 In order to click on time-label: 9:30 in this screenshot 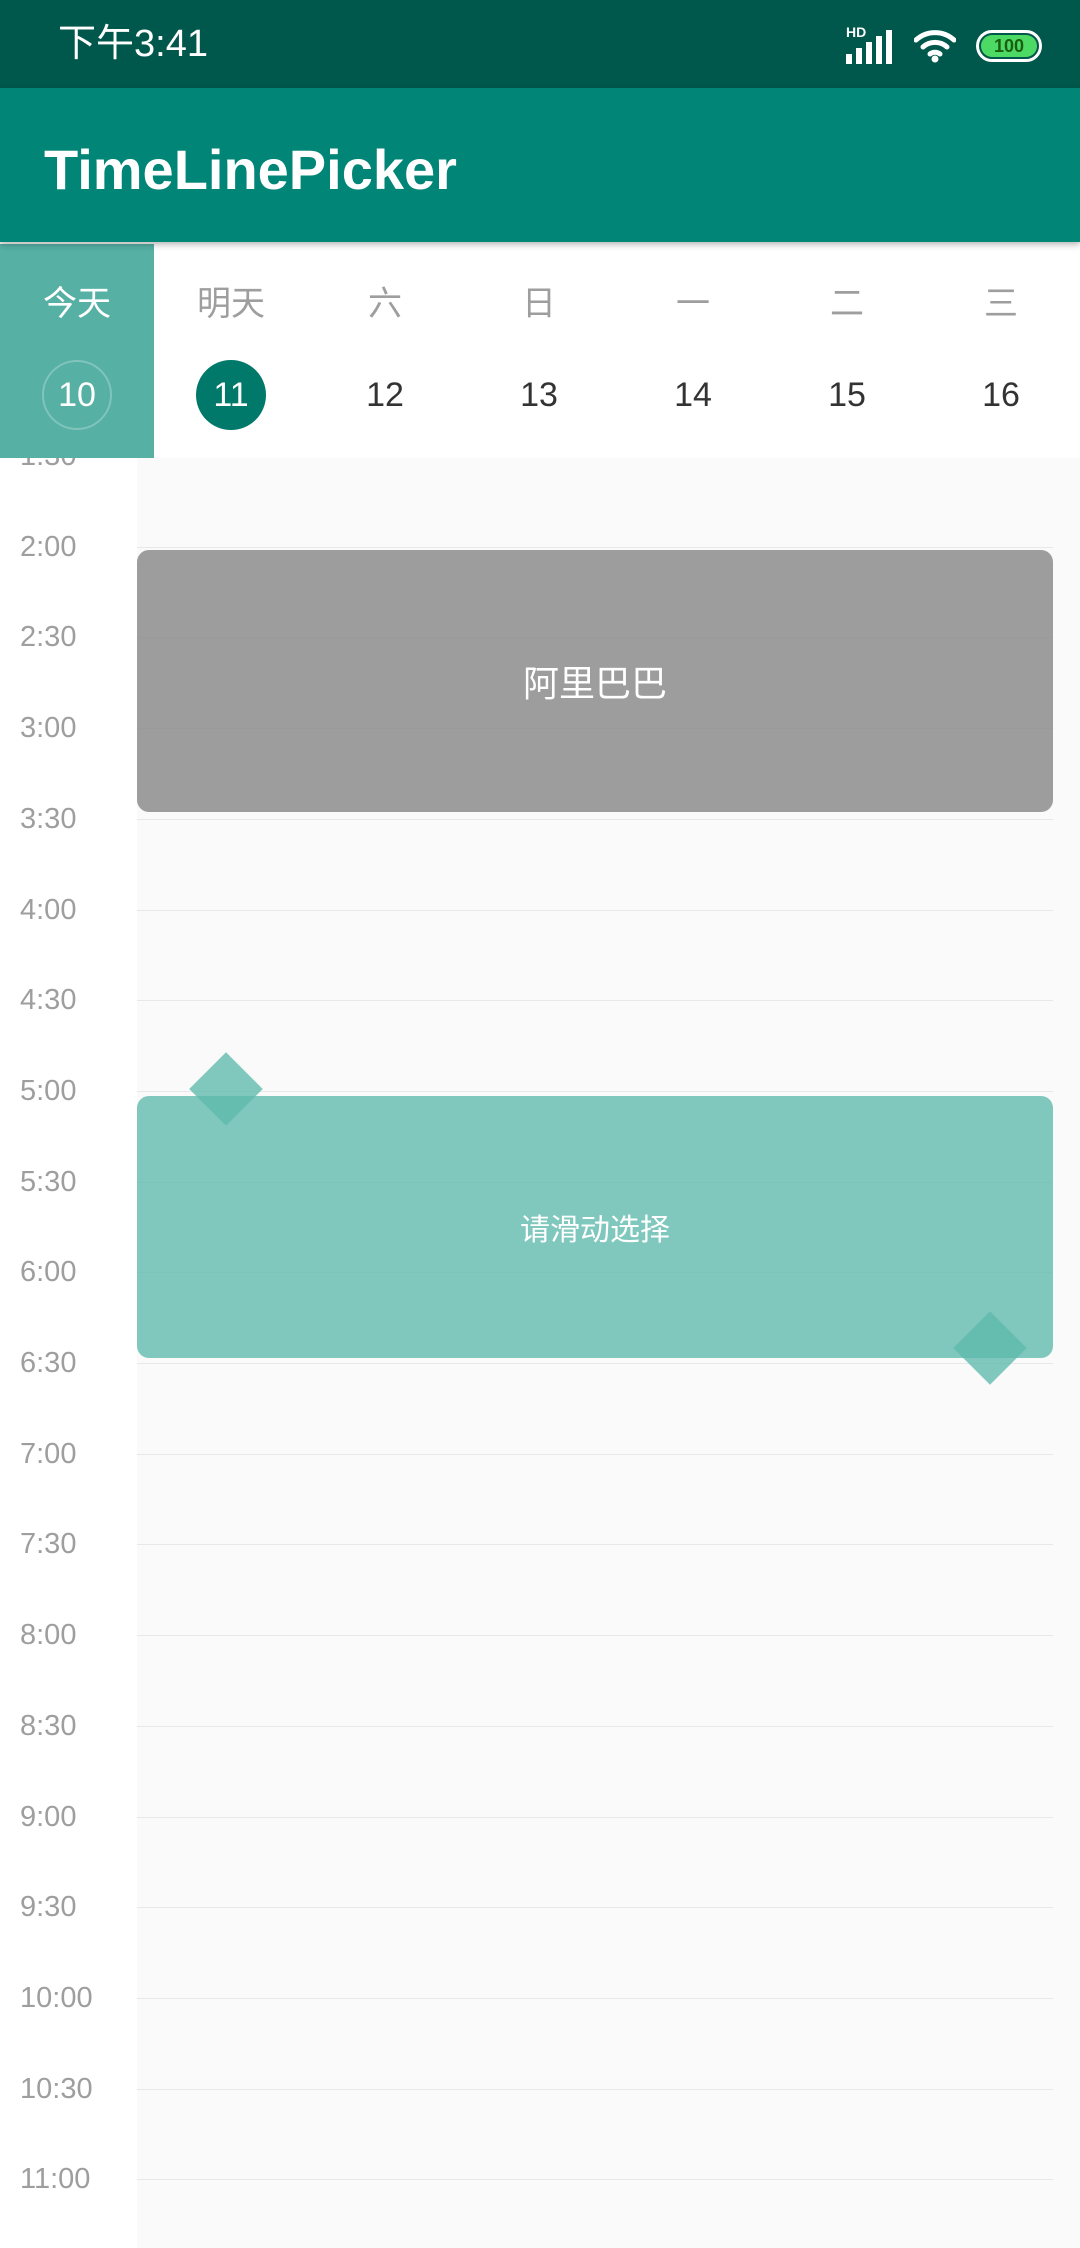, I will do `click(48, 1907)`.